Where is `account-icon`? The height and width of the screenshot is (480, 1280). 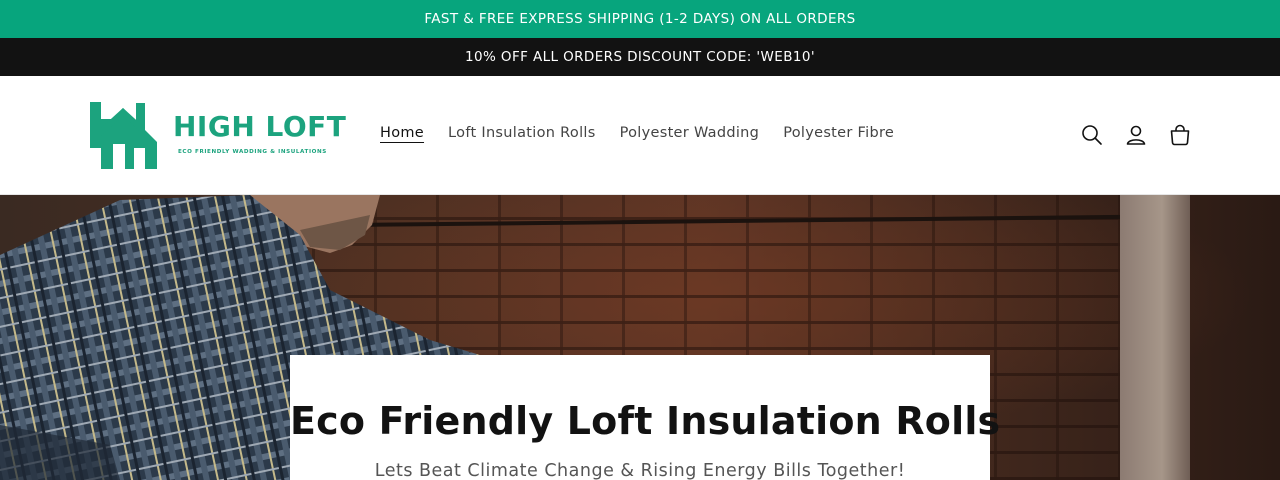
account-icon is located at coordinates (1136, 135).